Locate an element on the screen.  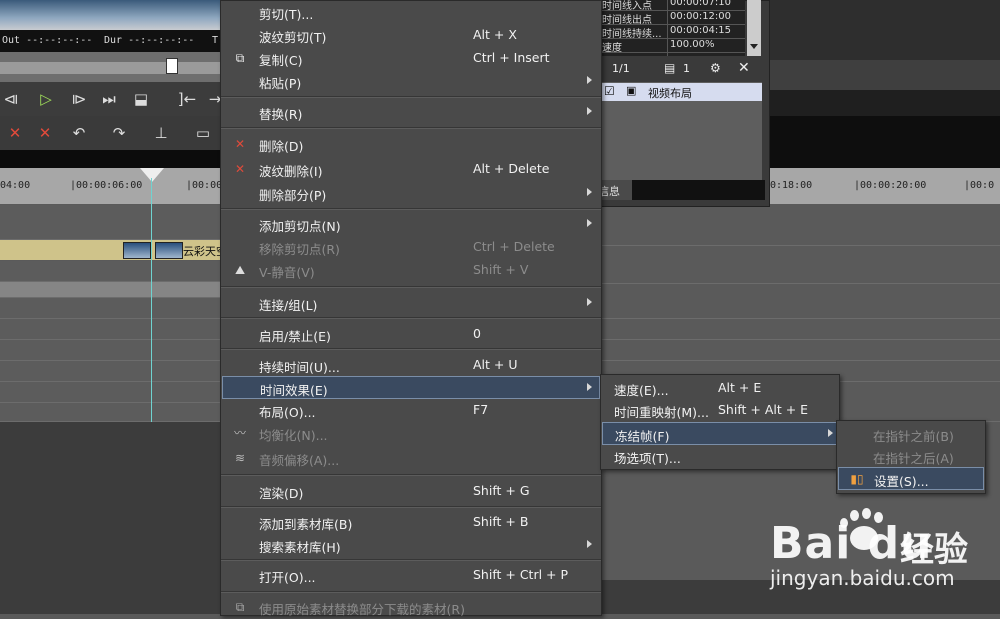
menu-item-time-remap: 时间重映射(M)... Shift + Alt + E is located at coordinates (720, 410).